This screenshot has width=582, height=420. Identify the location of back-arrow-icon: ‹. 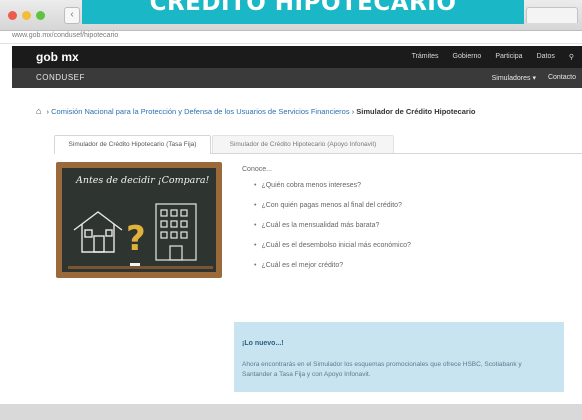
(72, 15).